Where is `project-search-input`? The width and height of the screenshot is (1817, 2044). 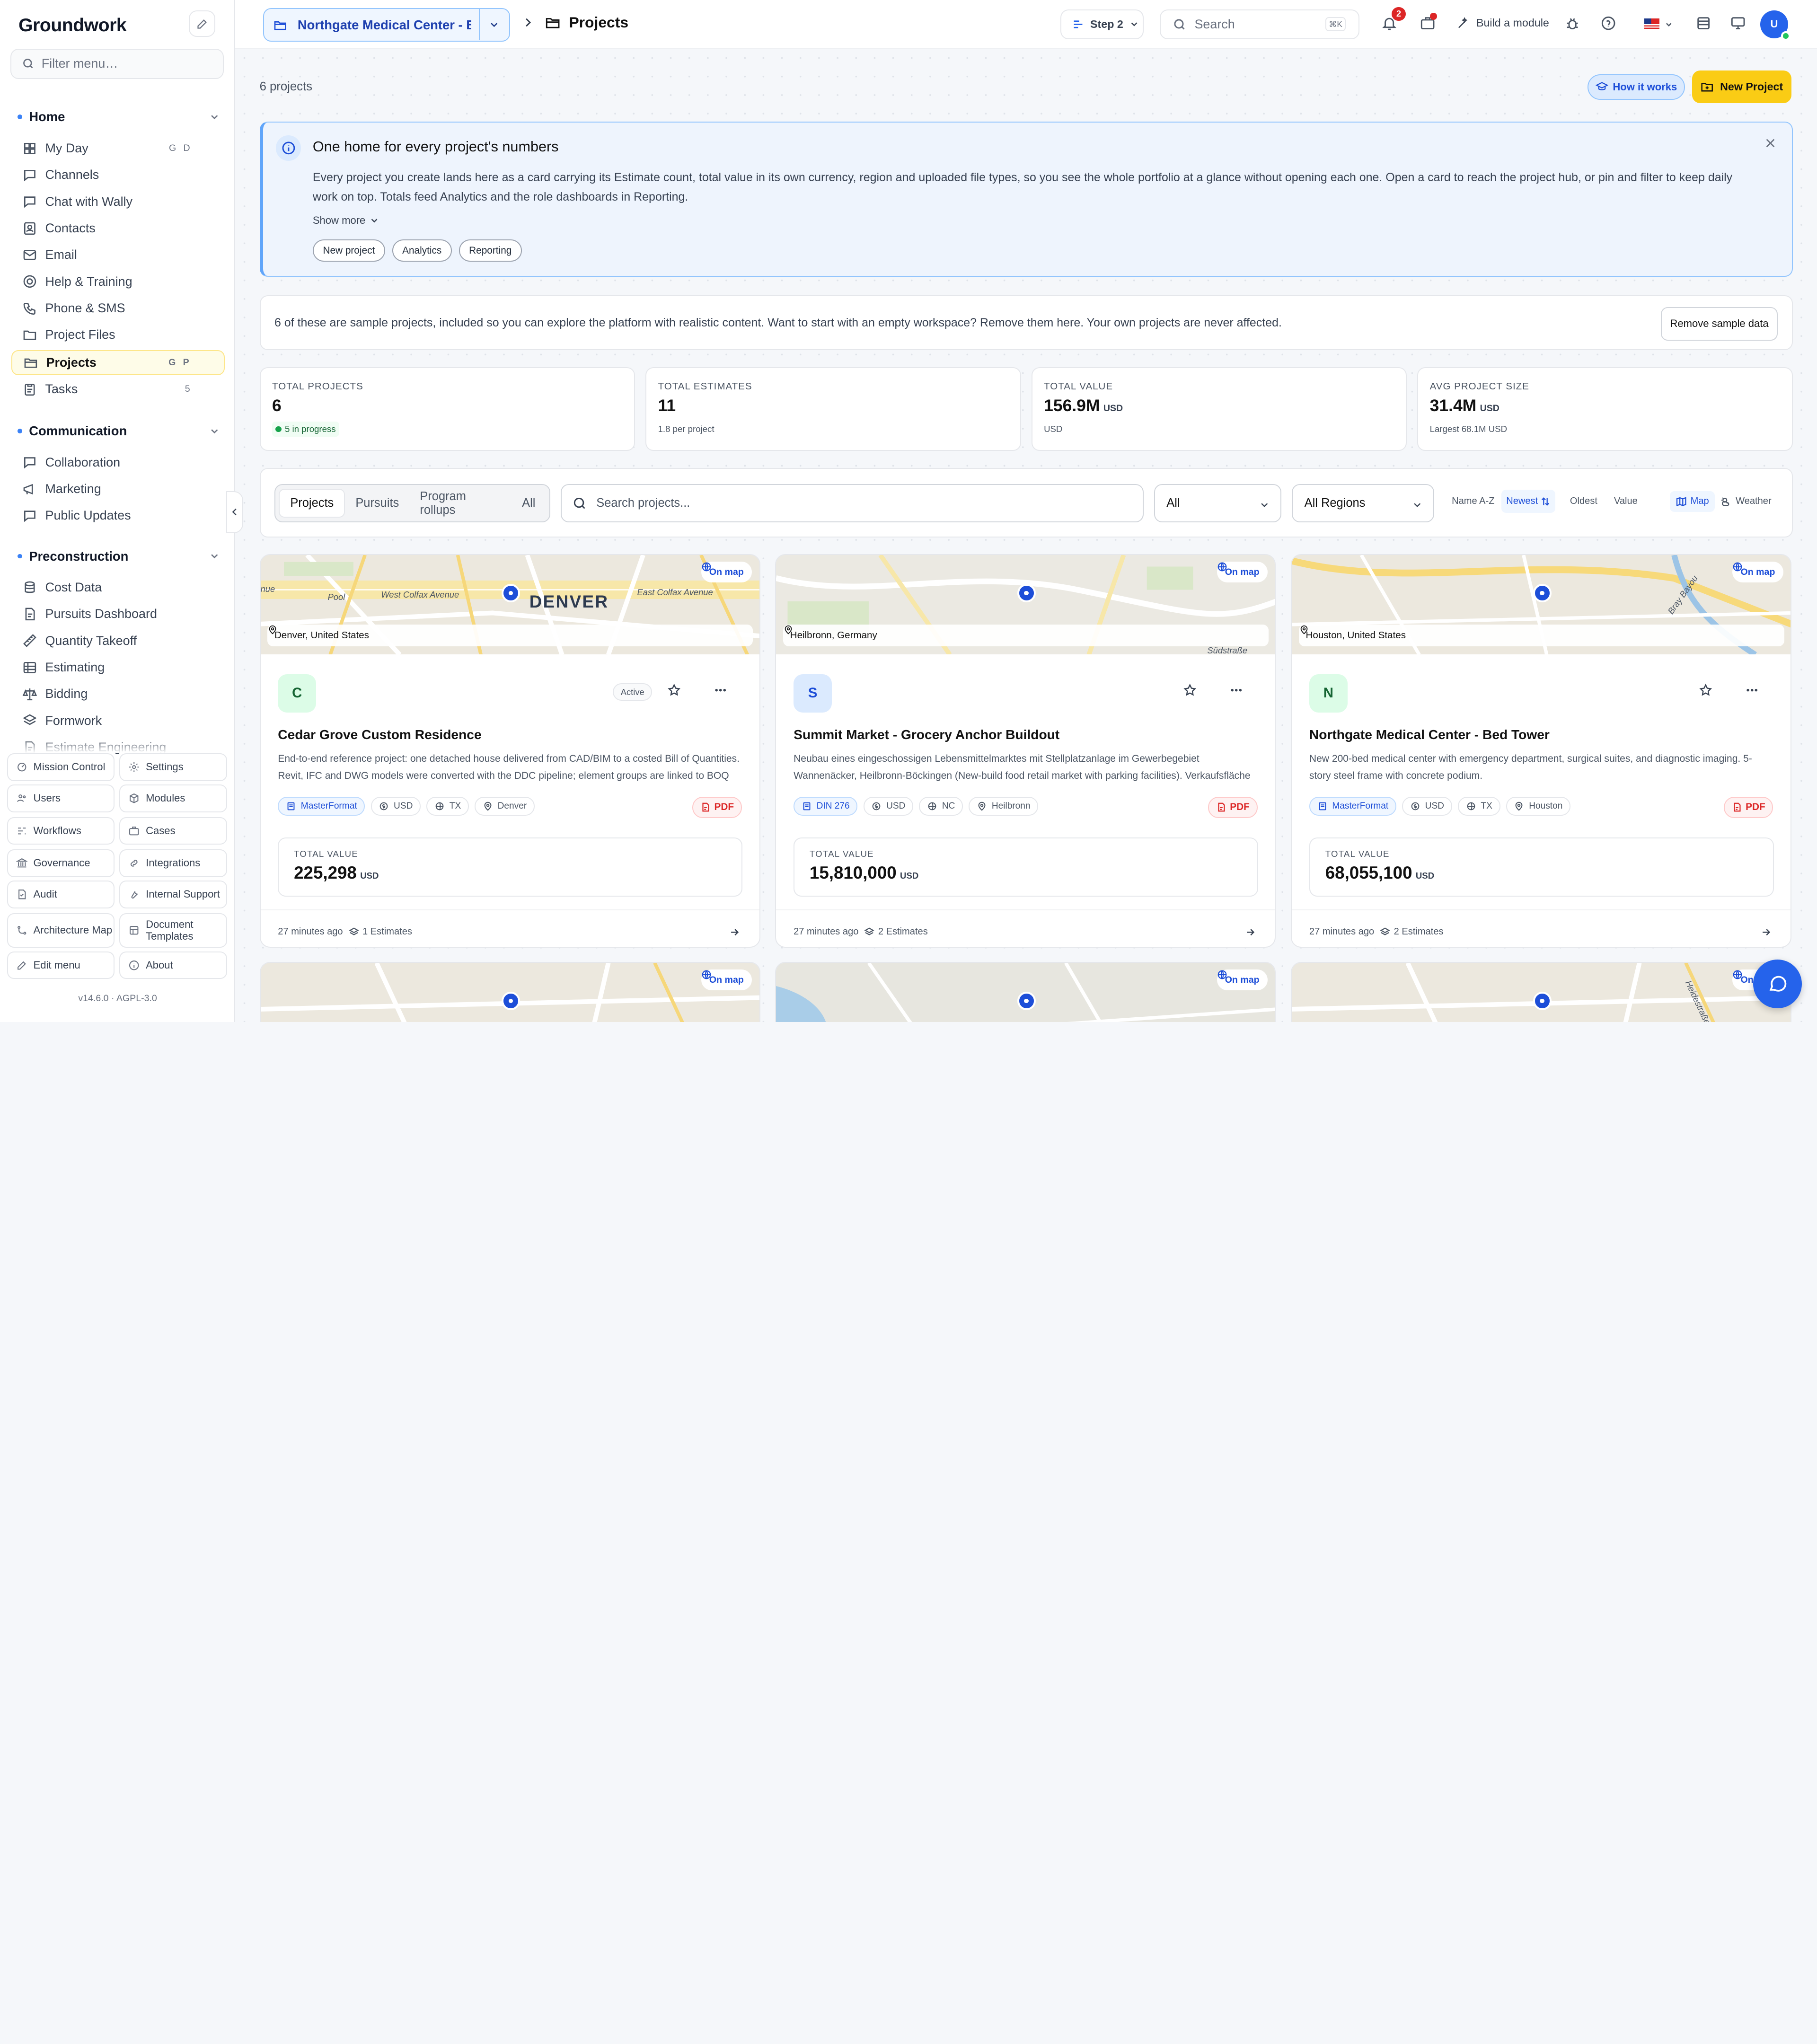
project-search-input is located at coordinates (851, 503).